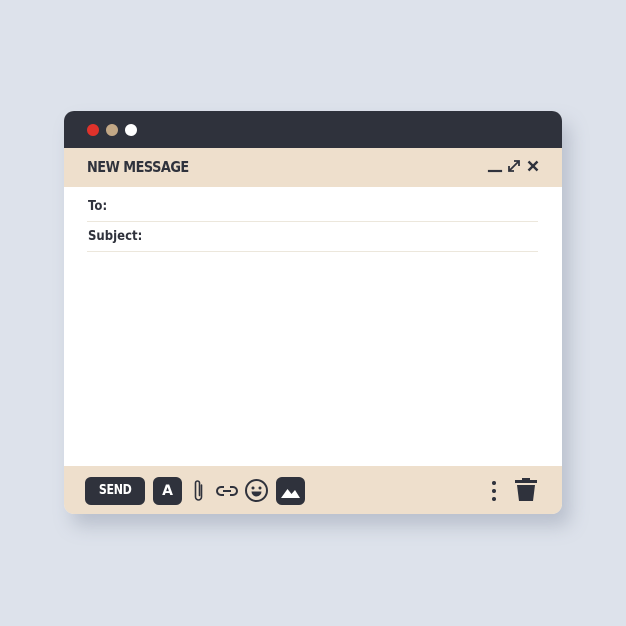  I want to click on minimize-icon, so click(495, 166).